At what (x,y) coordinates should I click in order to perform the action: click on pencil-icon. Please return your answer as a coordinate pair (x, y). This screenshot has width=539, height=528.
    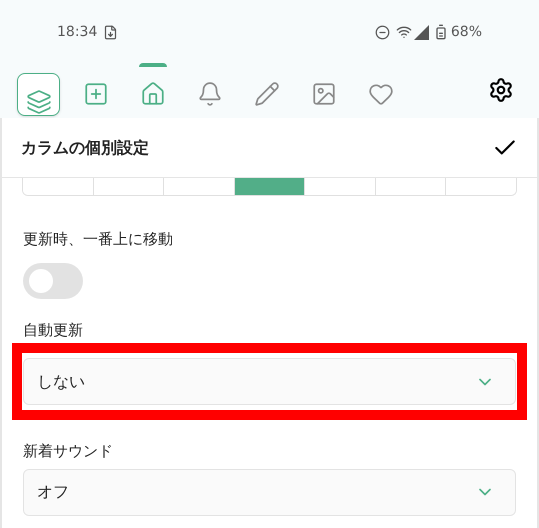
    Looking at the image, I should click on (267, 94).